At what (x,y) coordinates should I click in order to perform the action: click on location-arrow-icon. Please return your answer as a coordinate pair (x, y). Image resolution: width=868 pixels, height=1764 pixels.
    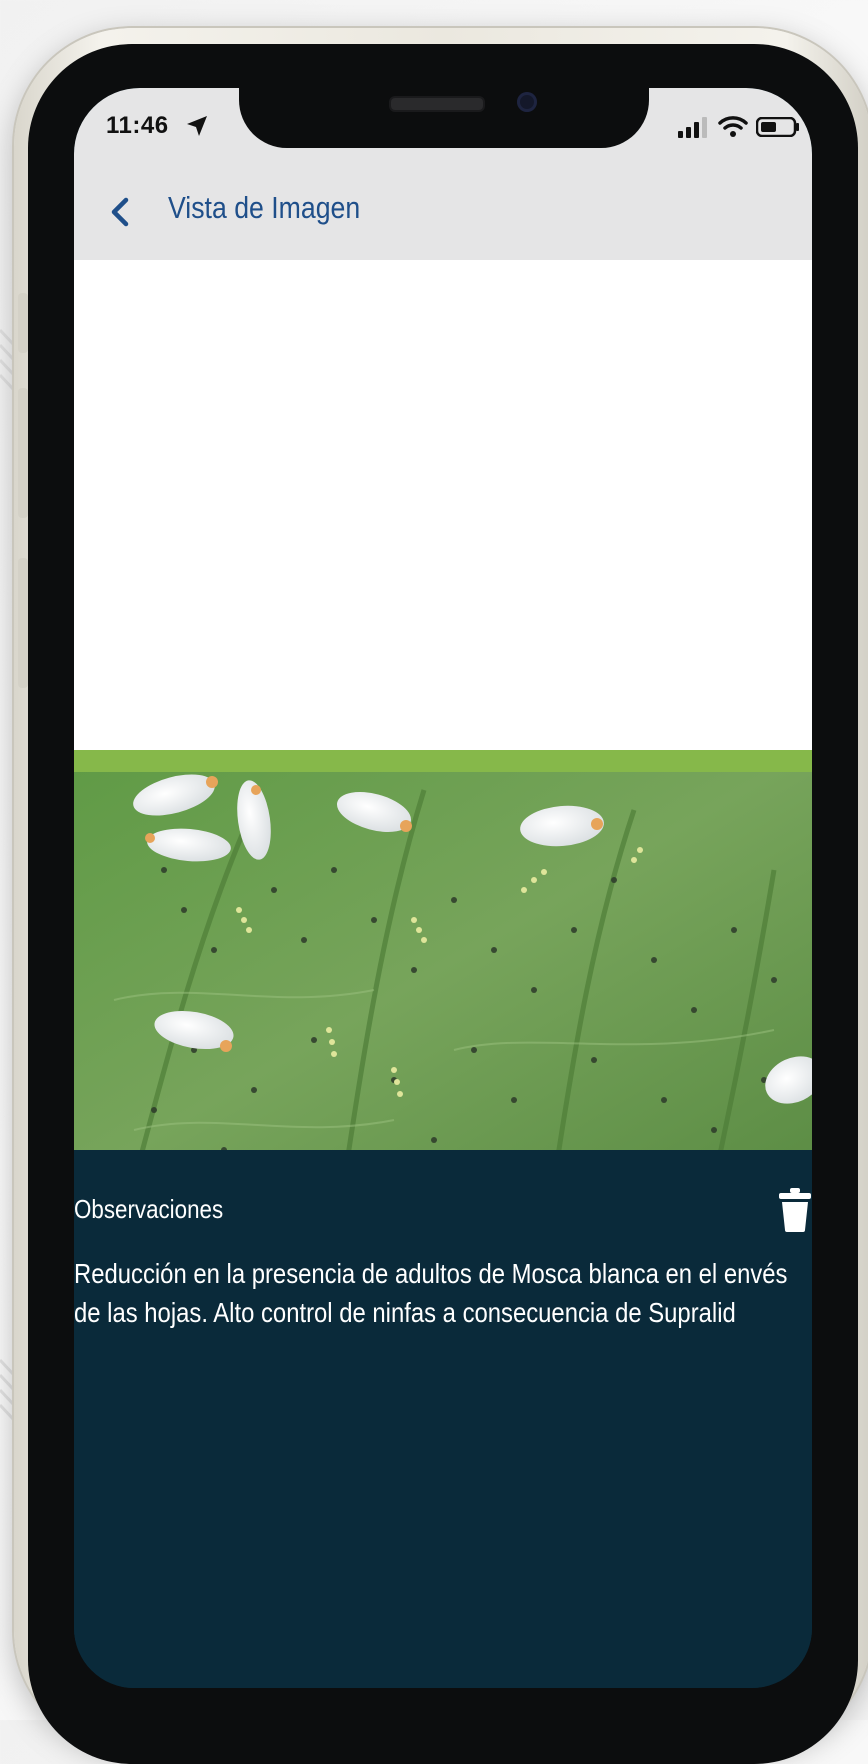
    Looking at the image, I should click on (197, 126).